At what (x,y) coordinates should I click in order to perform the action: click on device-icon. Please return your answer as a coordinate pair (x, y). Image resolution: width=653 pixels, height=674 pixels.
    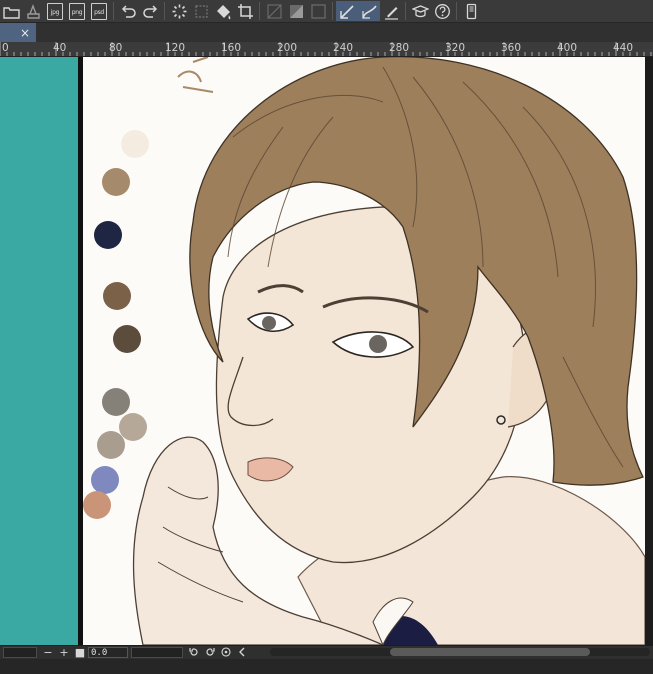
    Looking at the image, I should click on (471, 11).